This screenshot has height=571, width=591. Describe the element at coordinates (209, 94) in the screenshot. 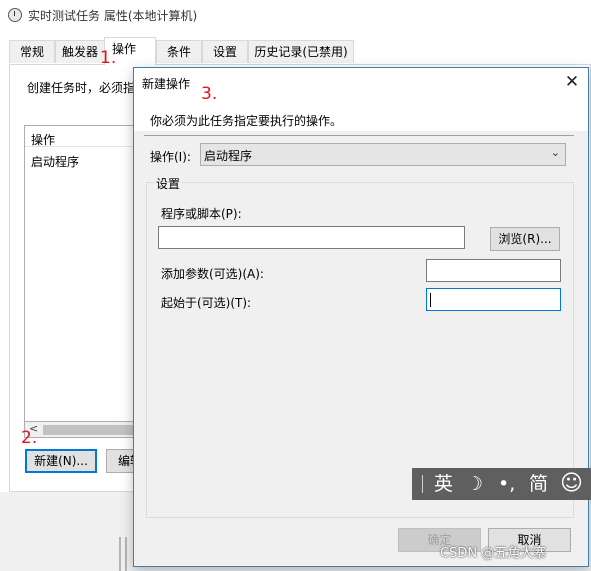

I see `annotation-3: 3.` at that location.